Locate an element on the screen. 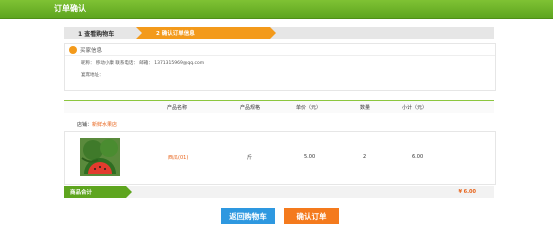 Image resolution: width=553 pixels, height=243 pixels. step-confirm-label: 2 确认订单信息 is located at coordinates (175, 34).